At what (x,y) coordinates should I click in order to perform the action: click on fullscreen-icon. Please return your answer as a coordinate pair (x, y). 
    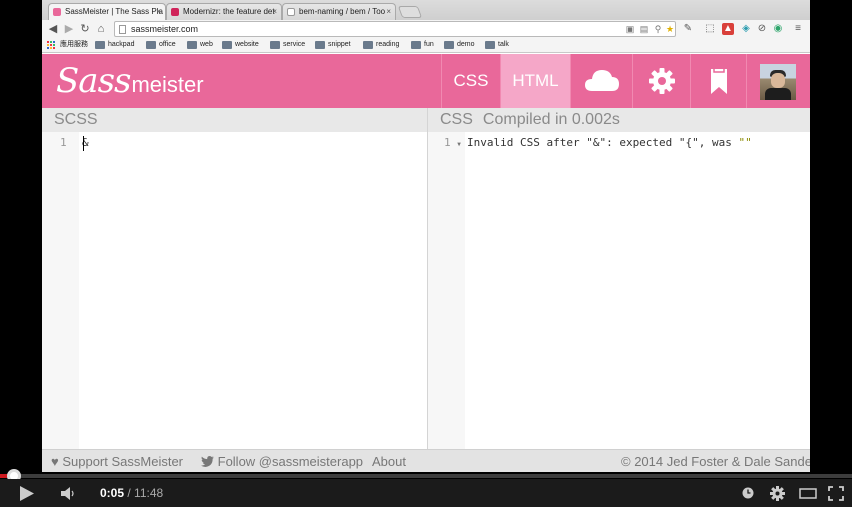
    Looking at the image, I should click on (836, 493).